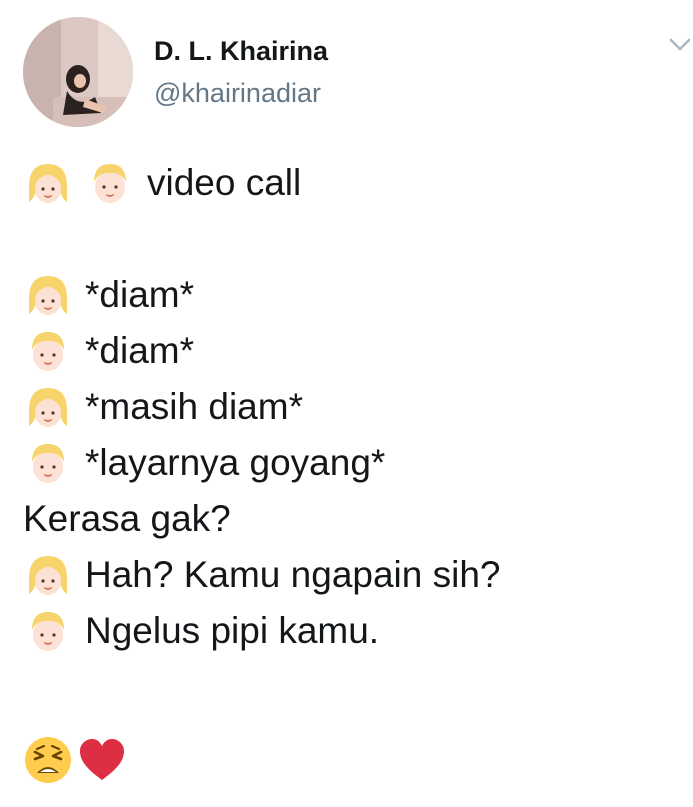 This screenshot has width=693, height=807. What do you see at coordinates (353, 519) in the screenshot?
I see `tweet-line: Kerasa gak?` at bounding box center [353, 519].